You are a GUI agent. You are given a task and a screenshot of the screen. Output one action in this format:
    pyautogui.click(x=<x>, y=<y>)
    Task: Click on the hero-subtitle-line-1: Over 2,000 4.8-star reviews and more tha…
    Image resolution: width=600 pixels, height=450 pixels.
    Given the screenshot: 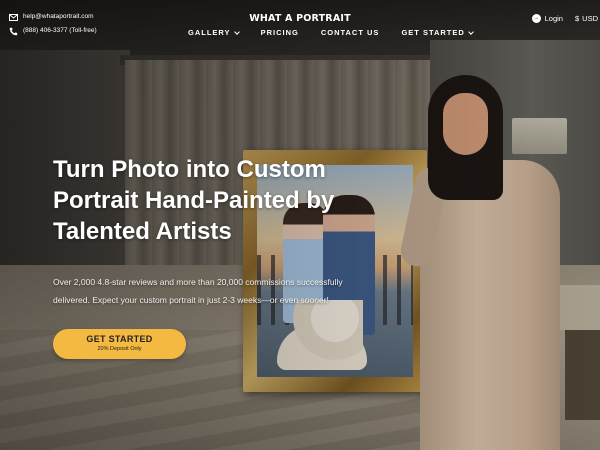 What is the action you would take?
    pyautogui.click(x=198, y=282)
    